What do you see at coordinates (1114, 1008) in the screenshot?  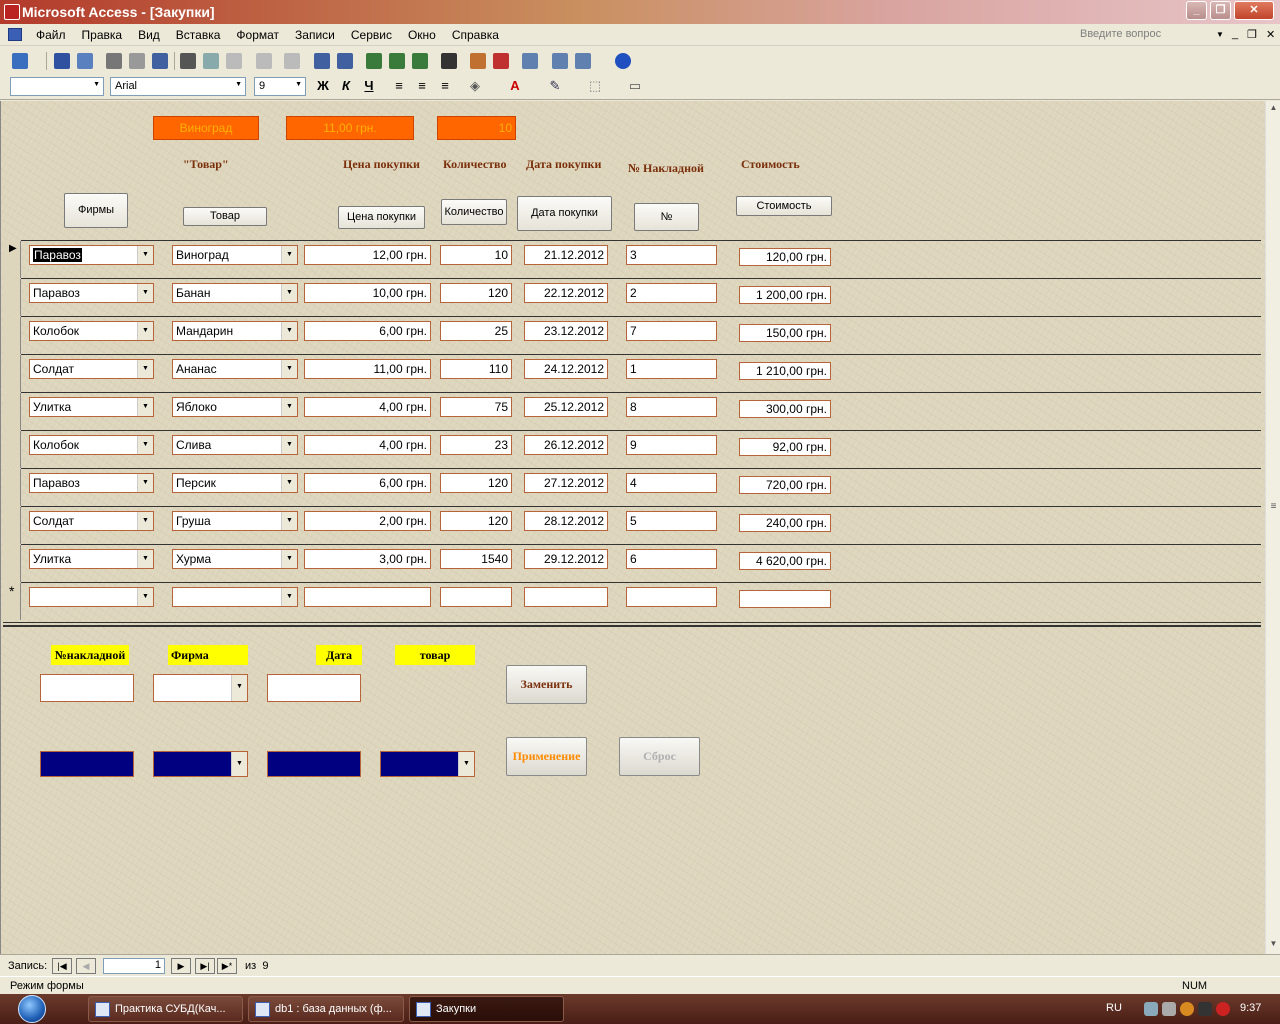 I see `language-indicator: RU` at bounding box center [1114, 1008].